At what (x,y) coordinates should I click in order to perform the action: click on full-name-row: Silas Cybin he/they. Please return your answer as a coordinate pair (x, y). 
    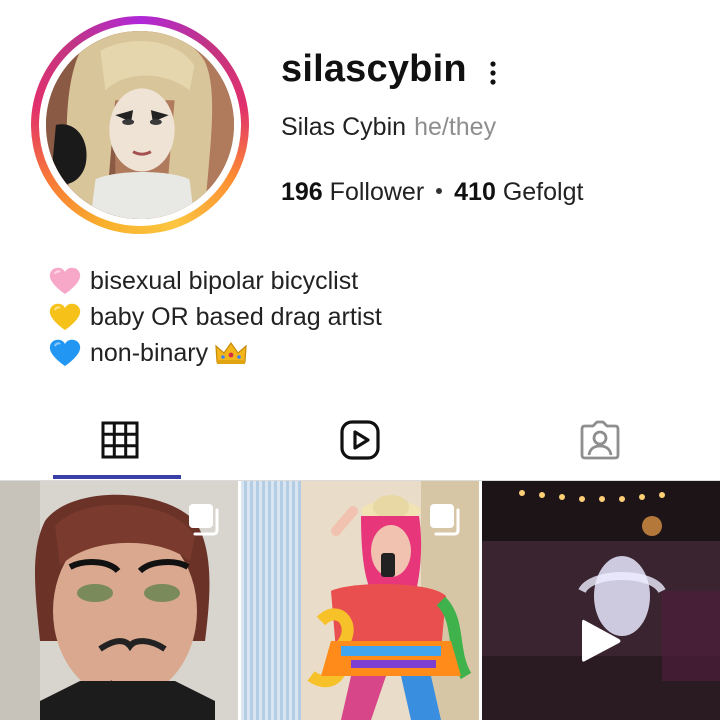
    Looking at the image, I should click on (388, 127).